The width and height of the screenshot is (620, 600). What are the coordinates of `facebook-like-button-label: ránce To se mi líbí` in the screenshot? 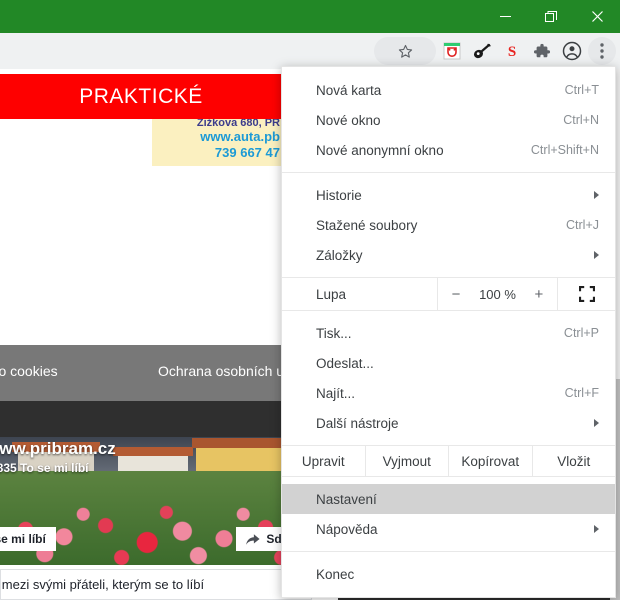 It's located at (23, 539).